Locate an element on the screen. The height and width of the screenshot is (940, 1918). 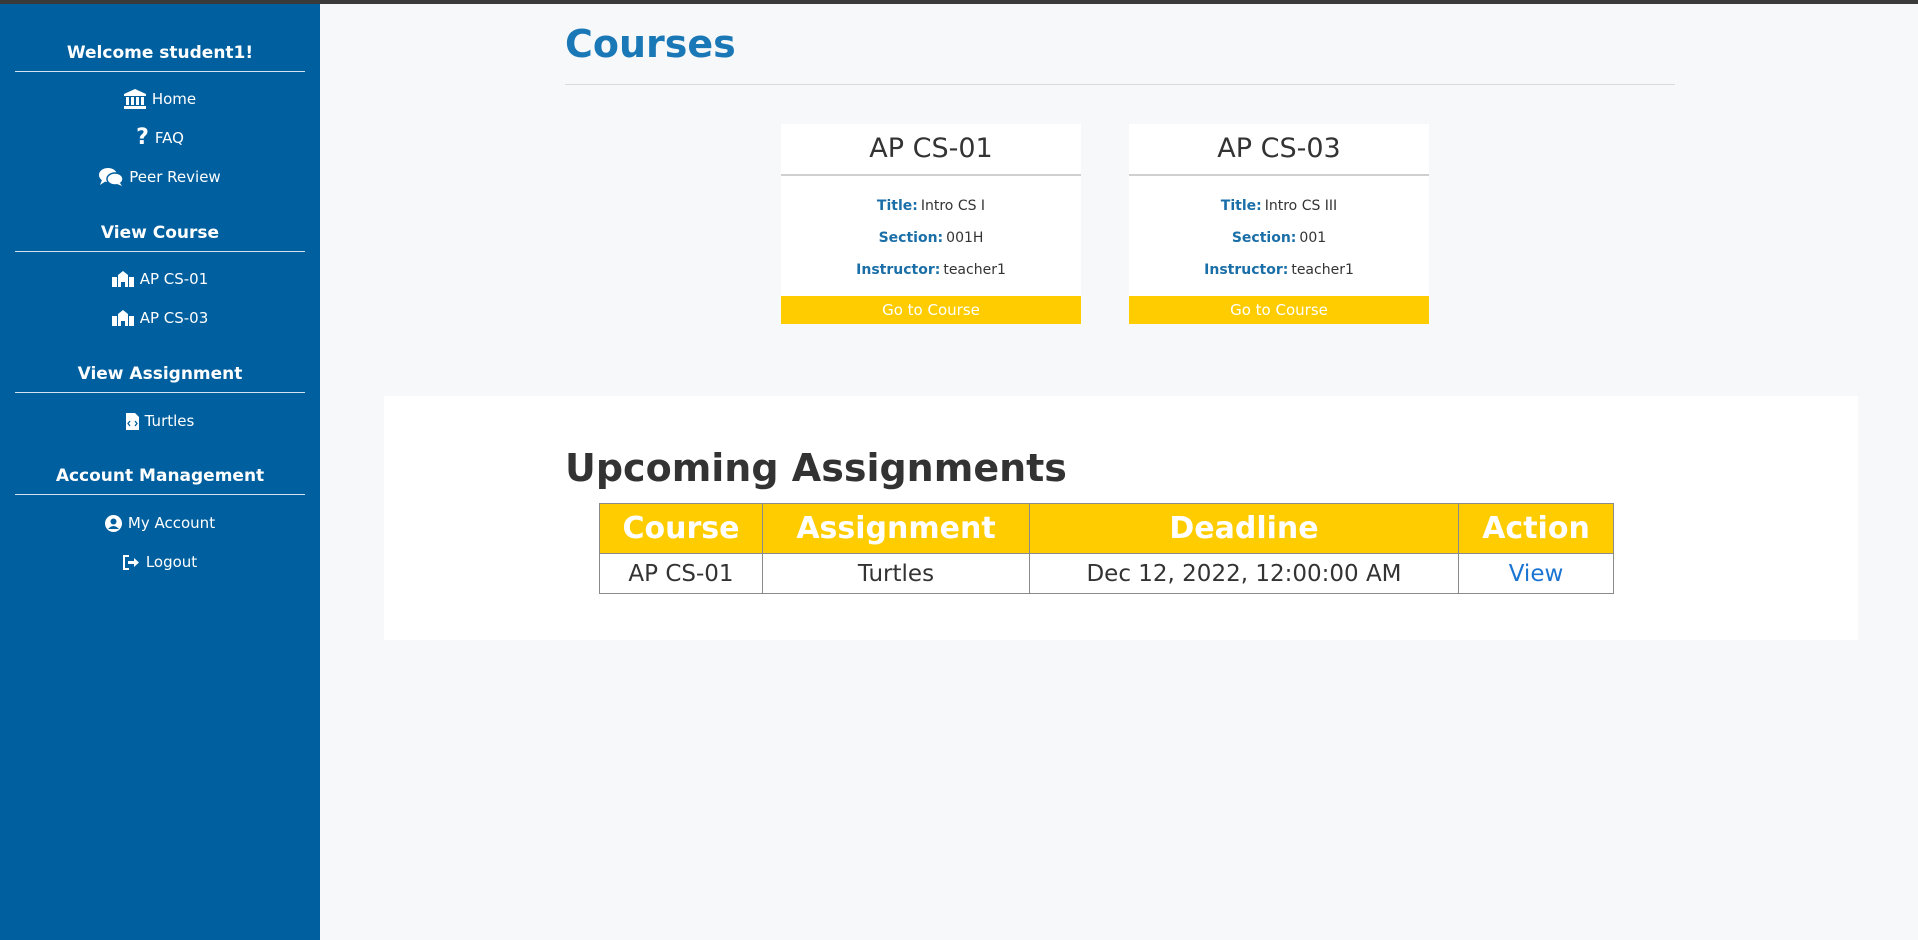
sidebar-item-ap-cs-01: AP CS-01 is located at coordinates (160, 279).